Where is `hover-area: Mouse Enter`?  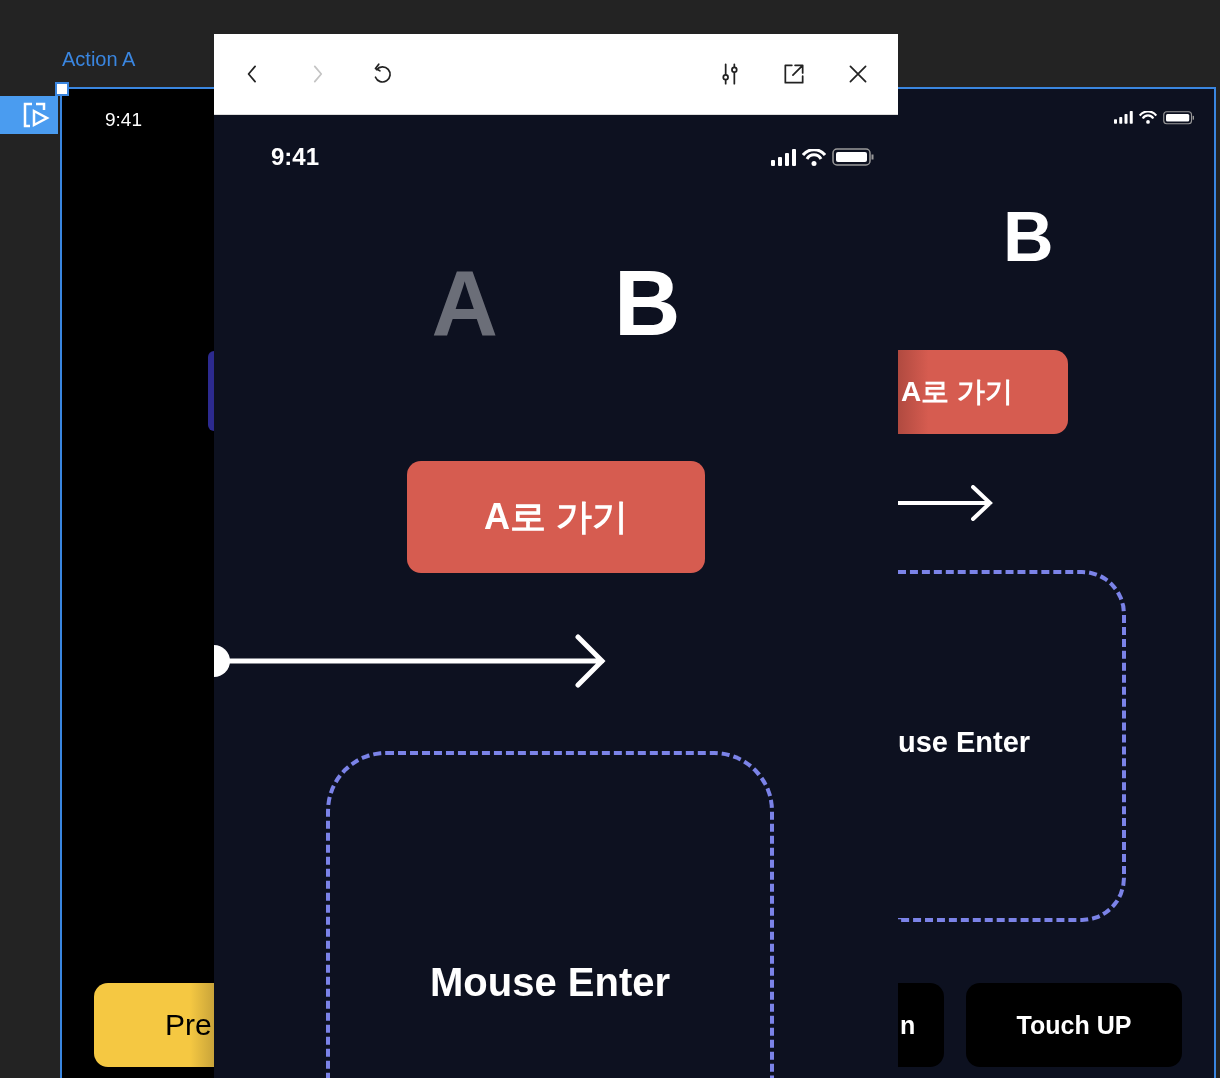 hover-area: Mouse Enter is located at coordinates (550, 914).